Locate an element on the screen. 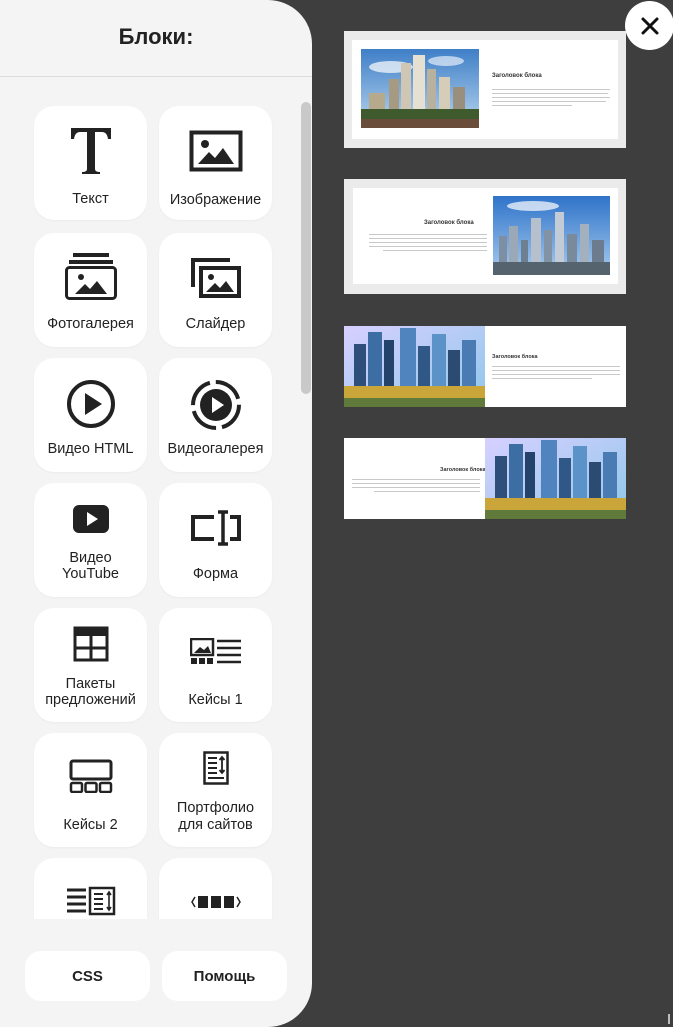  block-label: Слайдер is located at coordinates (215, 324).